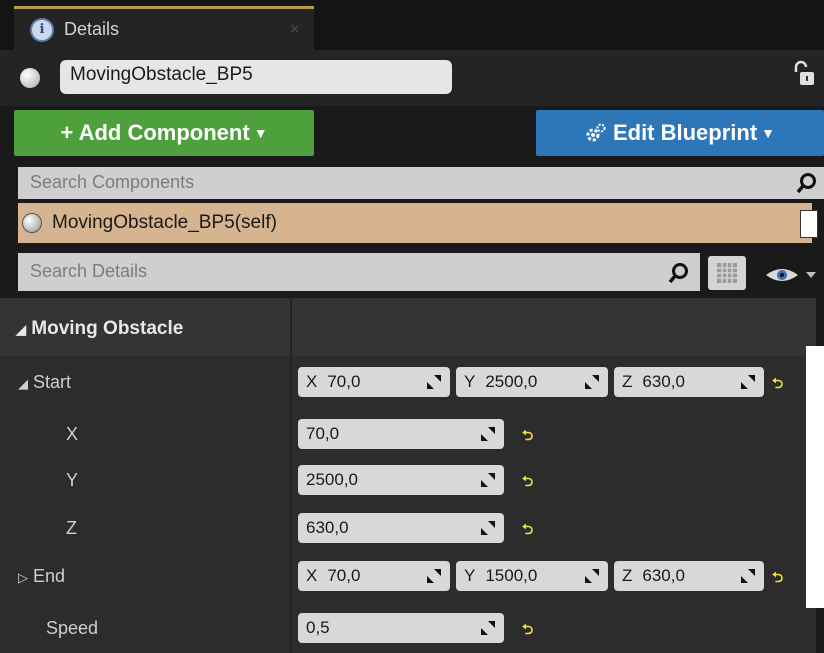 This screenshot has width=824, height=653. I want to click on start-x-value: 70,0, so click(344, 381).